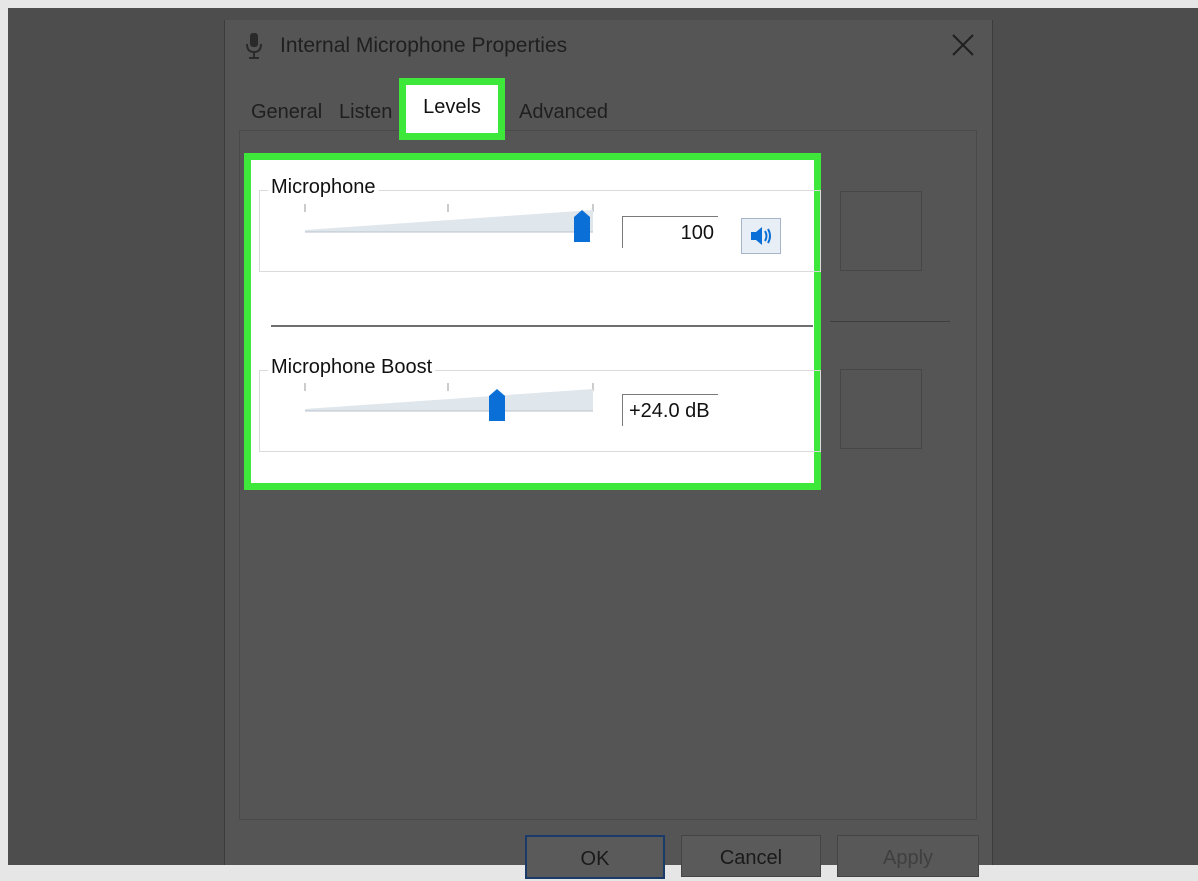 This screenshot has width=1198, height=881. I want to click on section-divider, so click(542, 326).